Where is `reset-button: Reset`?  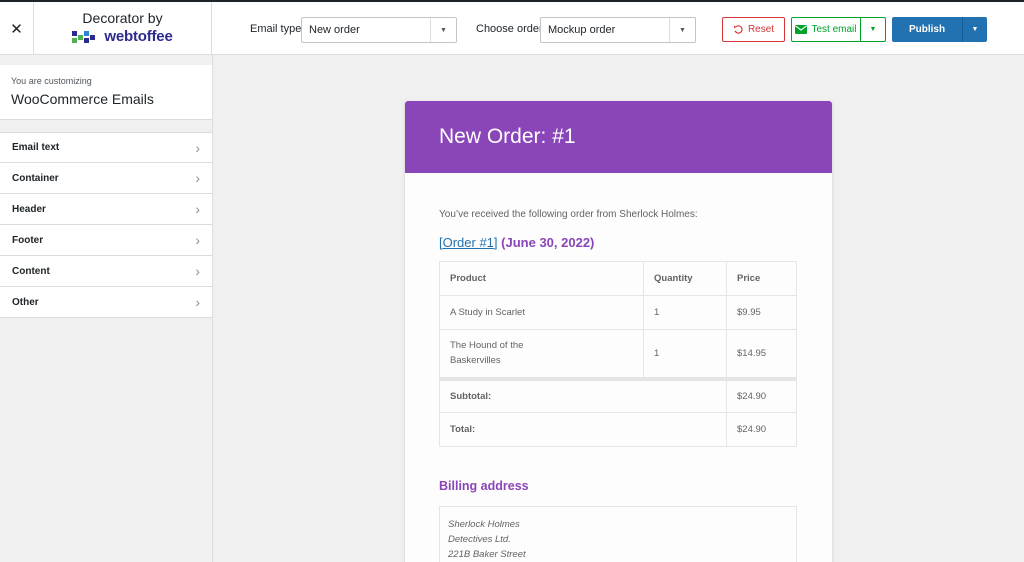
reset-button: Reset is located at coordinates (753, 29).